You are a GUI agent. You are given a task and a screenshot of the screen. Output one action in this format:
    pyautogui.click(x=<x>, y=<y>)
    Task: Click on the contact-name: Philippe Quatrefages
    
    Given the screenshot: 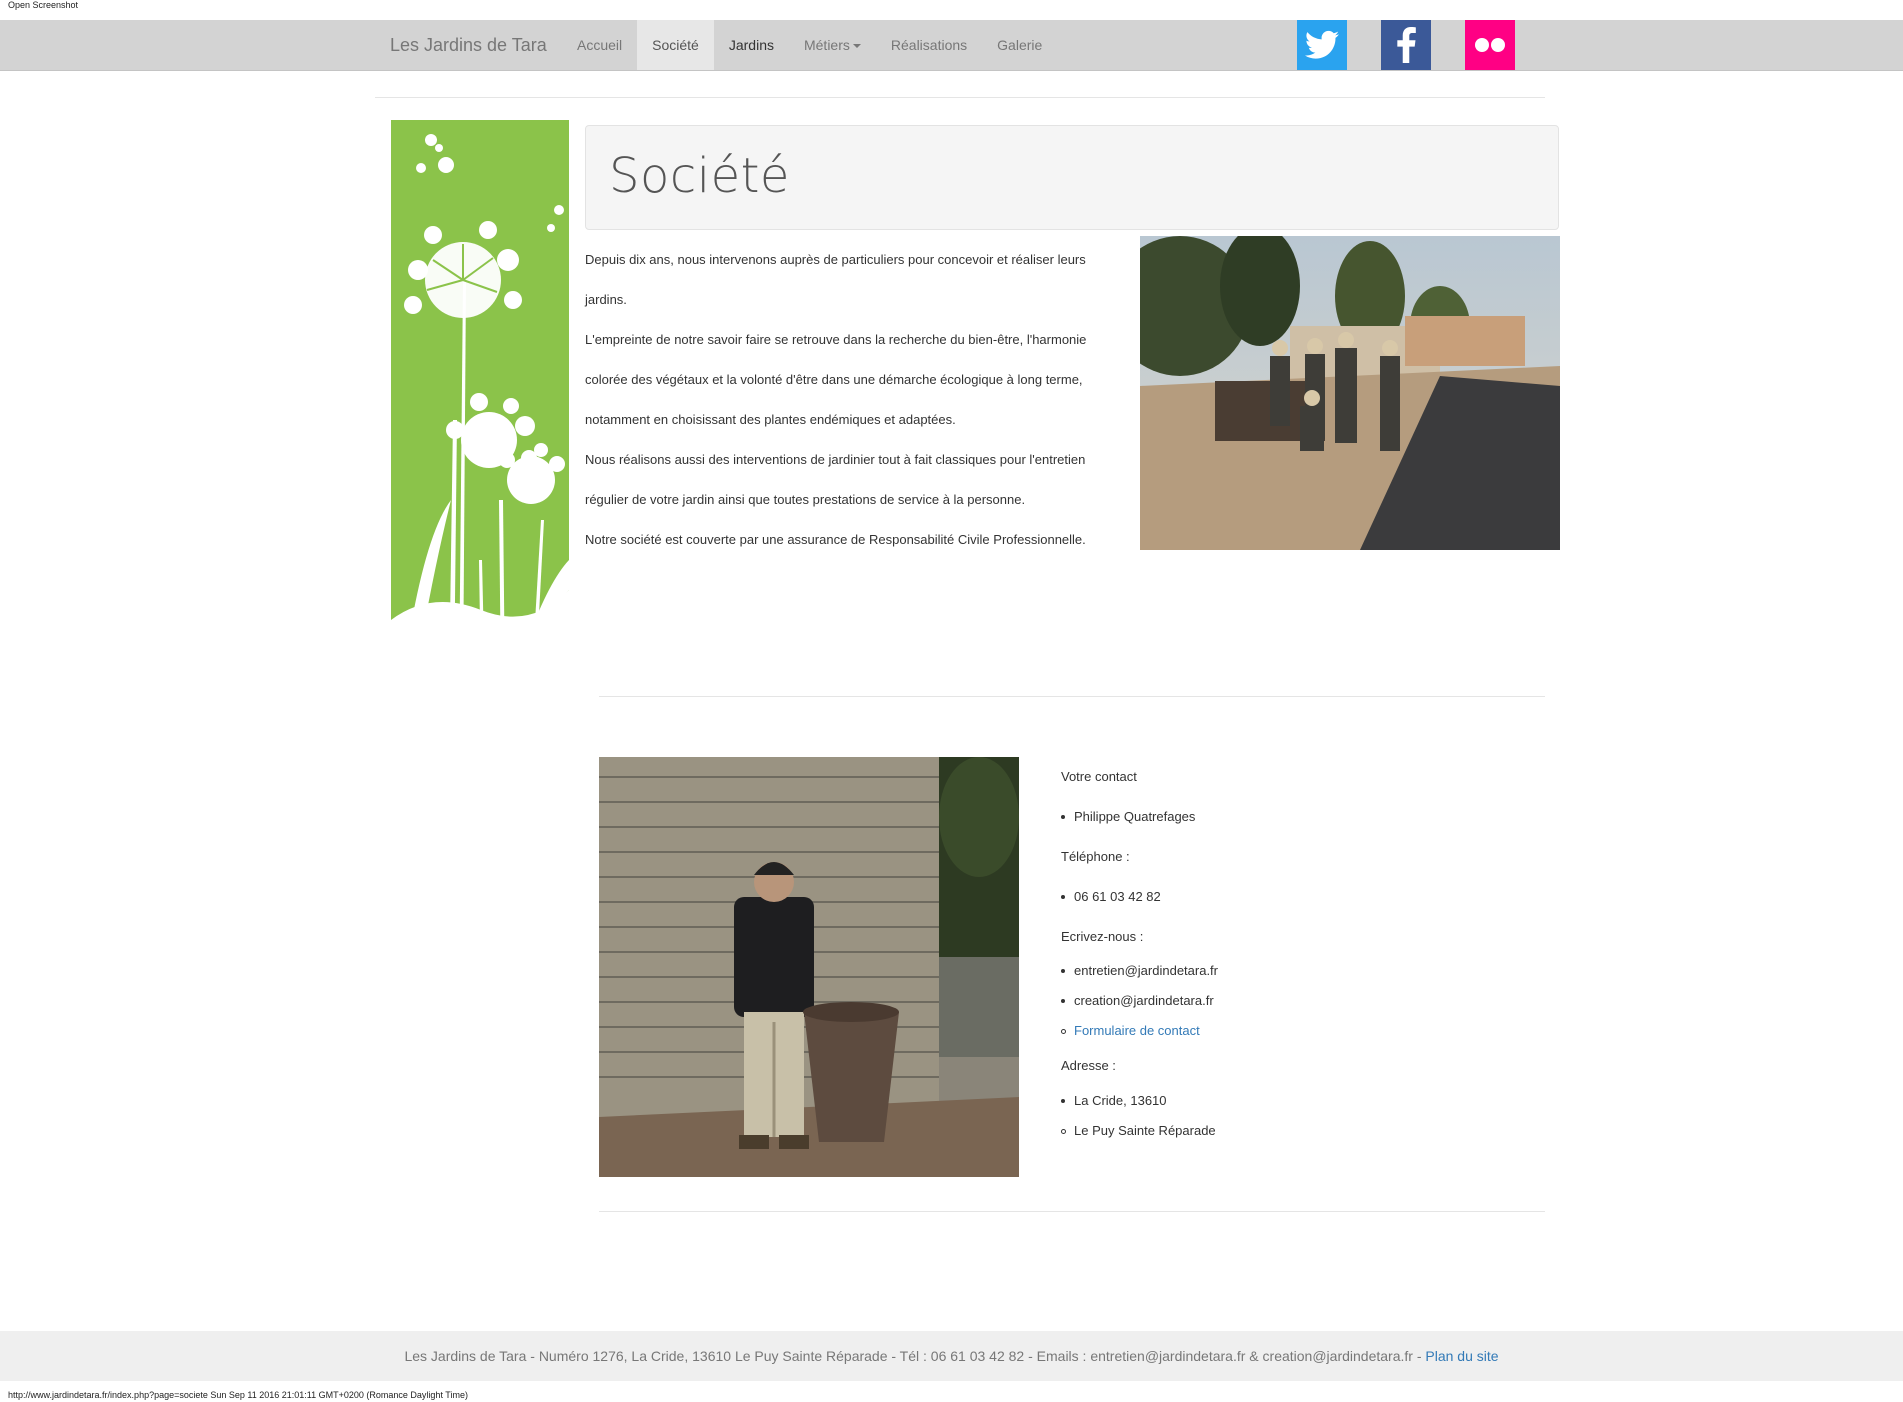 What is the action you would take?
    pyautogui.click(x=1128, y=816)
    